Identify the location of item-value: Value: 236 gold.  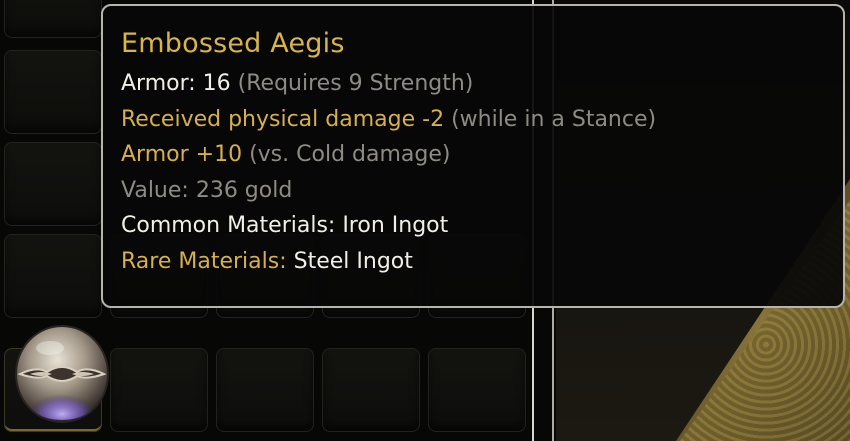
(207, 190).